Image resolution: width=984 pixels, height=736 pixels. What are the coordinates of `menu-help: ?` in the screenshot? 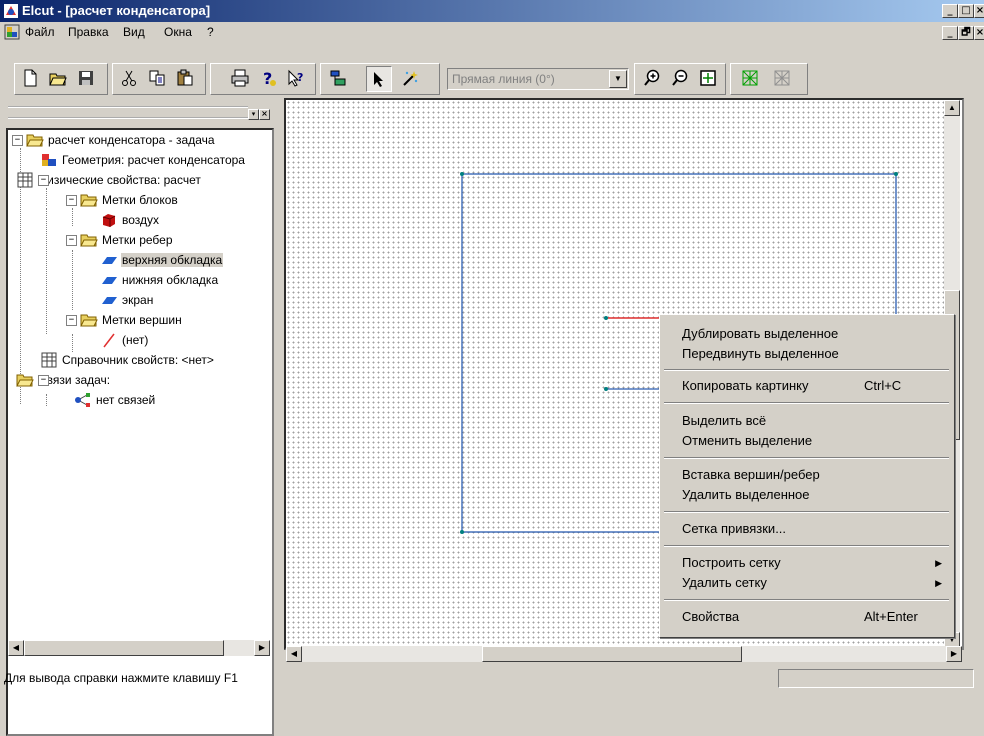 It's located at (210, 32).